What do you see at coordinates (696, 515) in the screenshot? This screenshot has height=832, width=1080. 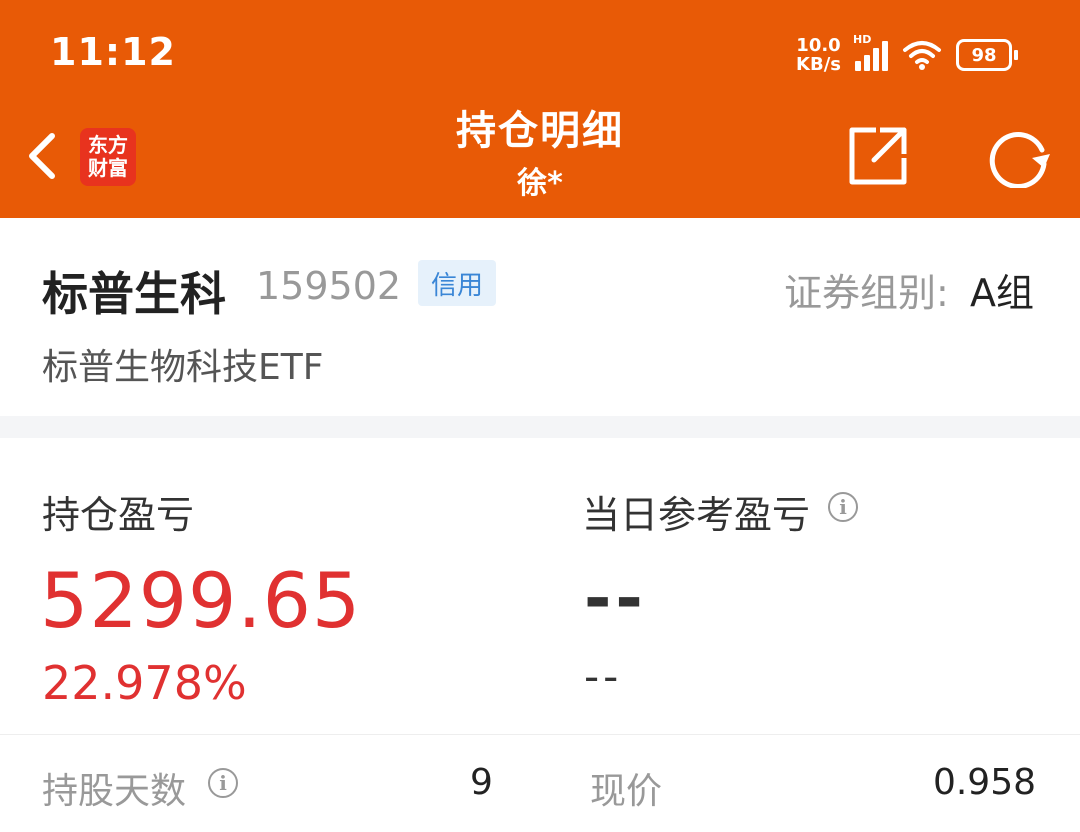 I see `today-pl-label: 当日参考盈亏` at bounding box center [696, 515].